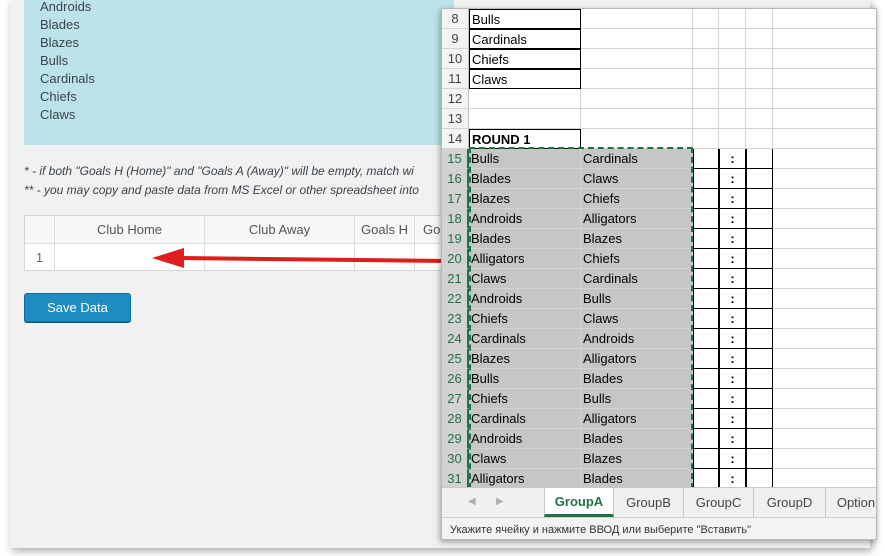 This screenshot has height=556, width=885. Describe the element at coordinates (525, 199) in the screenshot. I see `cell-home-team: Blazes` at that location.